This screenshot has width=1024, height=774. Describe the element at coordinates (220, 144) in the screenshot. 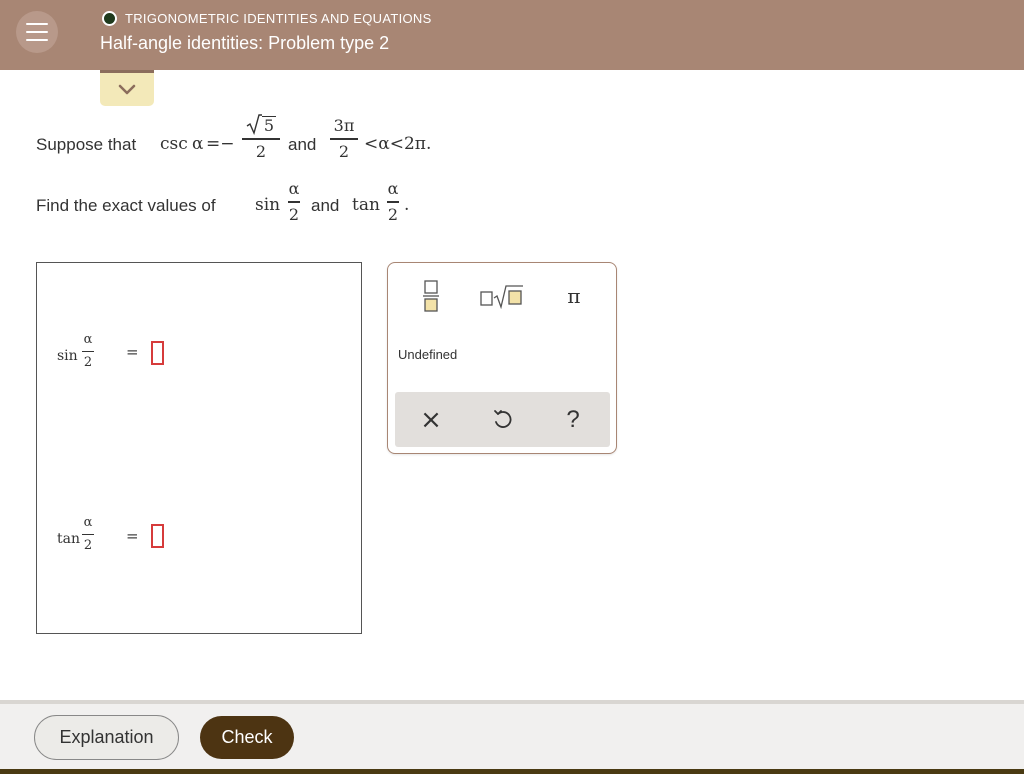

I see `equals-negative: =−` at that location.